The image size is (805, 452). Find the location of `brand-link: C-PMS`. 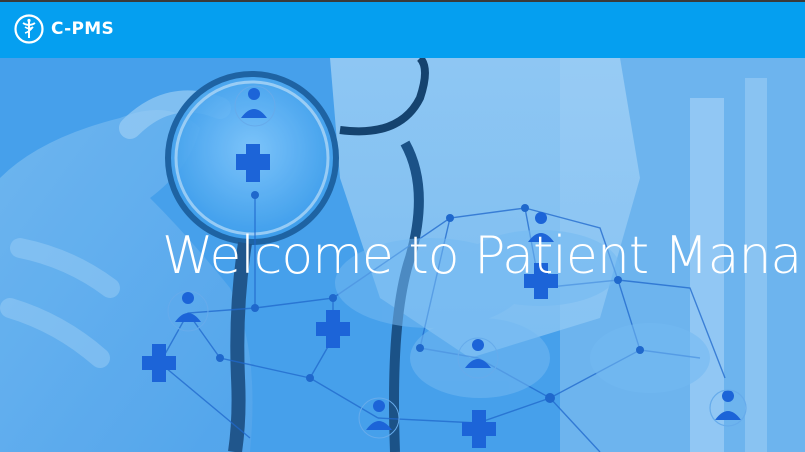

brand-link: C-PMS is located at coordinates (64, 29).